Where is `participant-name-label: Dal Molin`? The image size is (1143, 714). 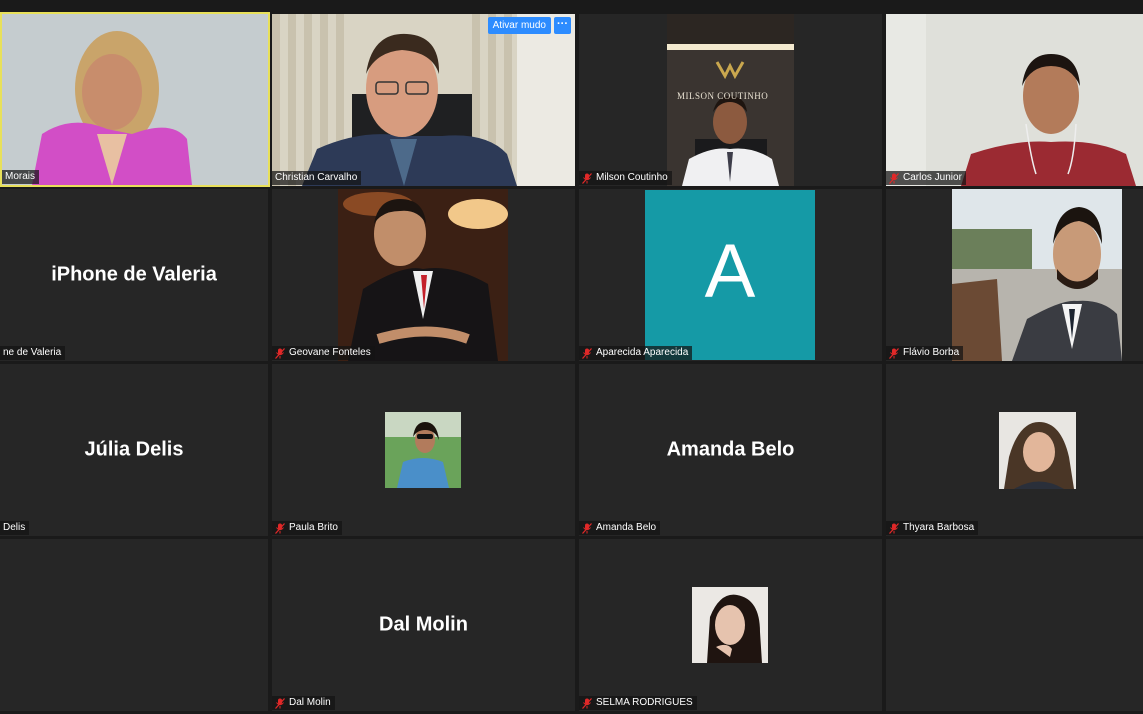
participant-name-label: Dal Molin is located at coordinates (303, 703).